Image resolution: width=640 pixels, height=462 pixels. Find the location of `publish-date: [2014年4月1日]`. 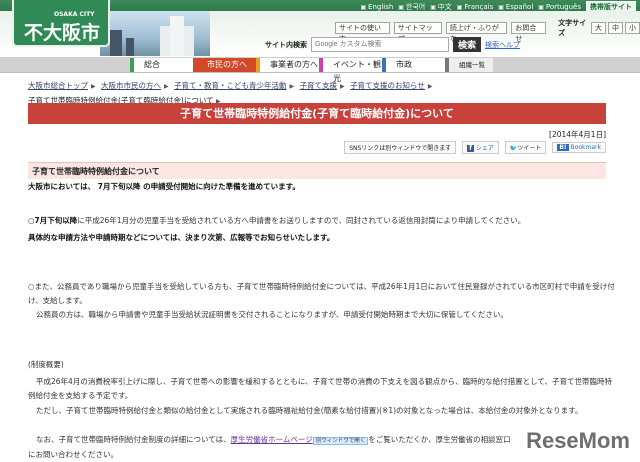

publish-date: [2014年4月1日] is located at coordinates (577, 134).